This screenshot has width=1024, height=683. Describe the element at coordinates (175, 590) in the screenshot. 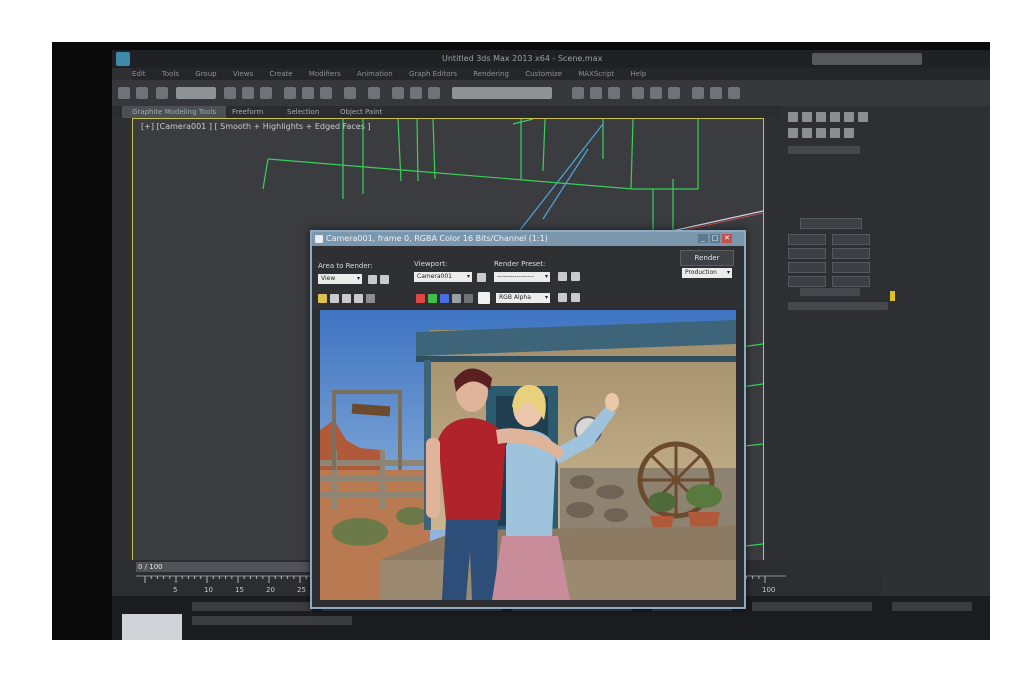

I see `timeline-tick-label: 5` at that location.